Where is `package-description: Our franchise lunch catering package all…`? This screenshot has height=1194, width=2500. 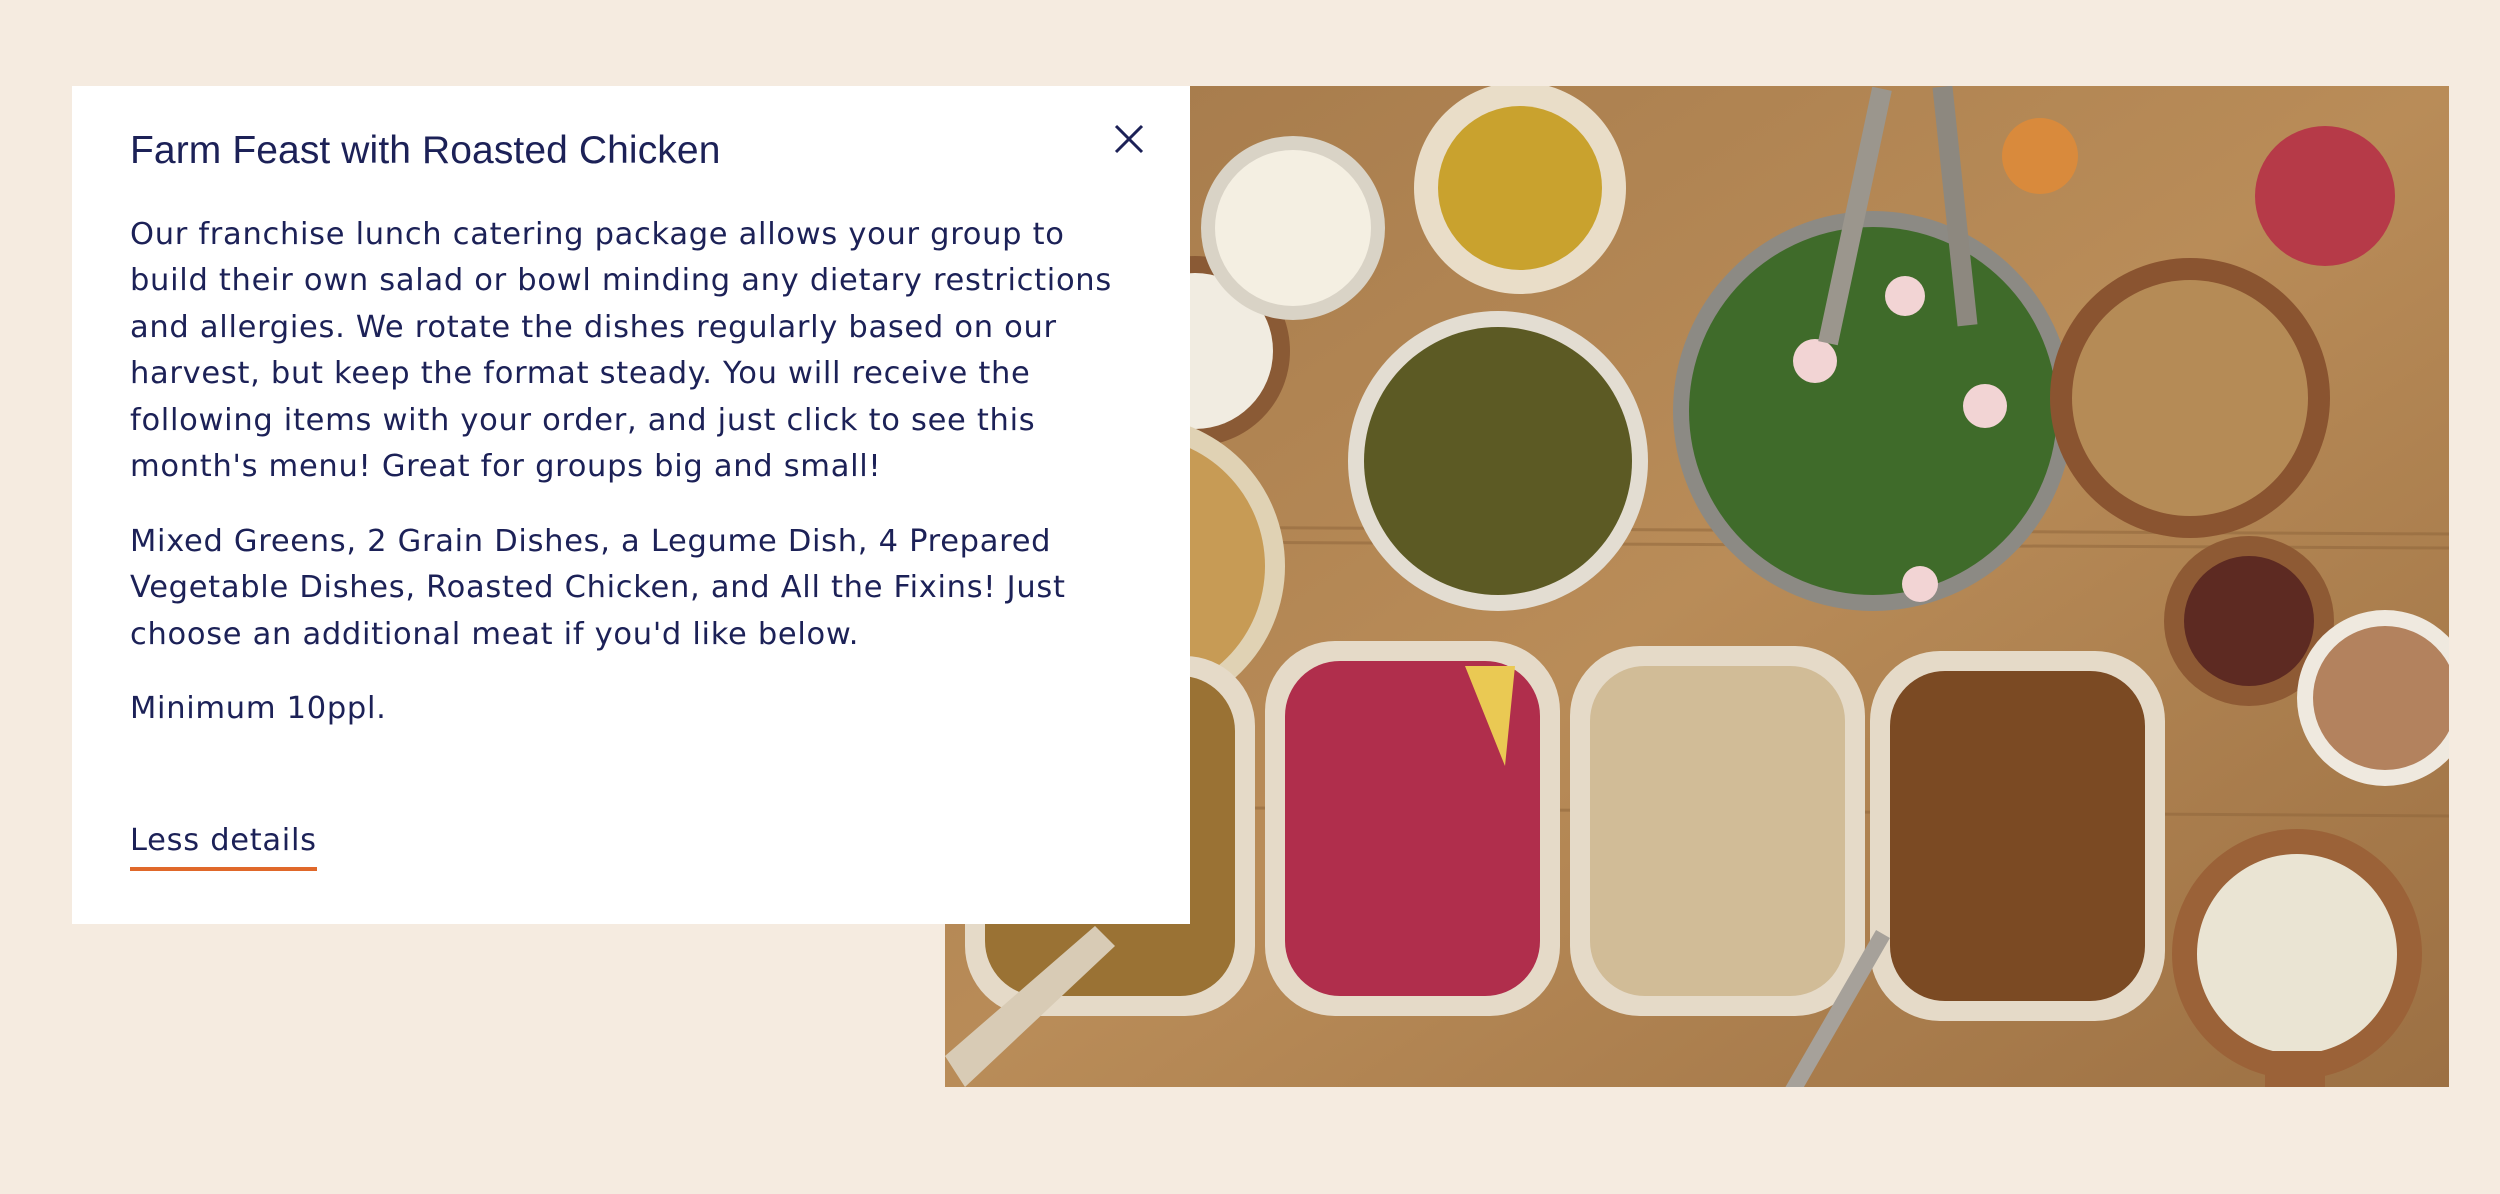
package-description: Our franchise lunch catering package all… is located at coordinates (621, 350).